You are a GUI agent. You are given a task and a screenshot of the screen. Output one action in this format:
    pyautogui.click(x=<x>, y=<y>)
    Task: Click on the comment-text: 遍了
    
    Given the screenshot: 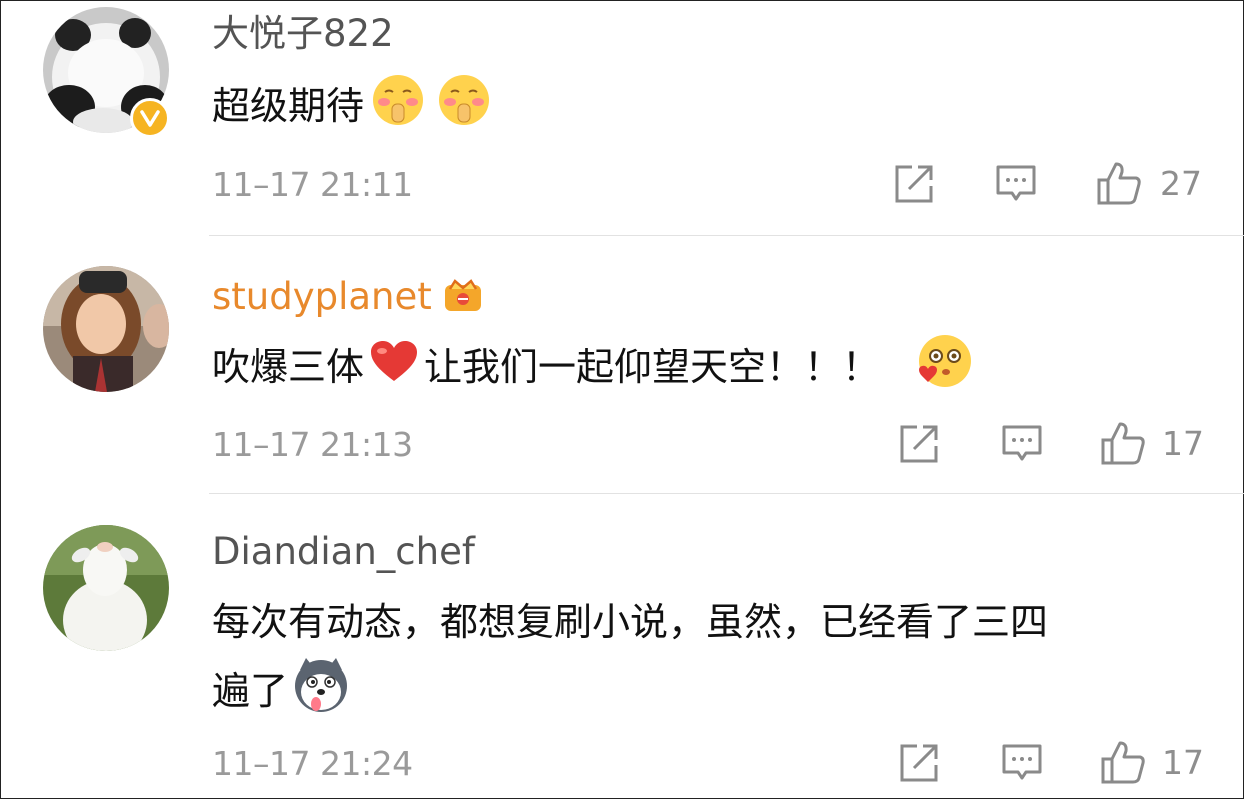 What is the action you would take?
    pyautogui.click(x=281, y=693)
    